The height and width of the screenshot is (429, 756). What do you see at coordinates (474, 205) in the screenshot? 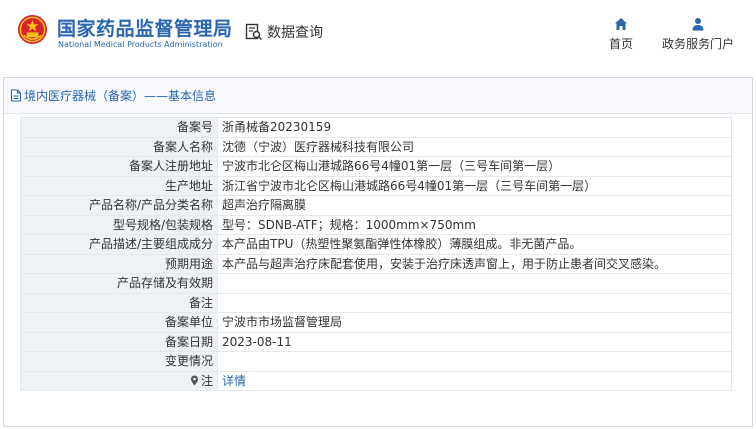
I see `field-value: 超声治疗隔离膜` at bounding box center [474, 205].